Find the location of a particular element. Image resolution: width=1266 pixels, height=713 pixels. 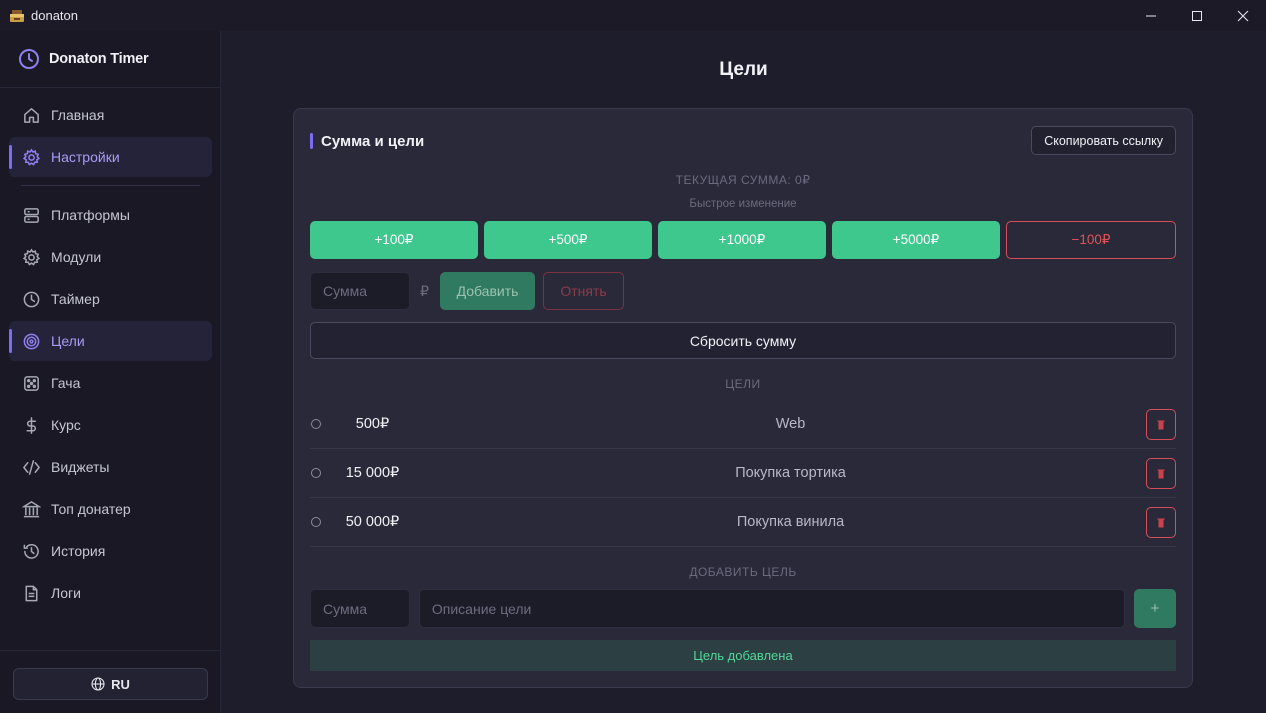

sum-row: Сумма ₽ Добавить Отнять is located at coordinates (467, 291).